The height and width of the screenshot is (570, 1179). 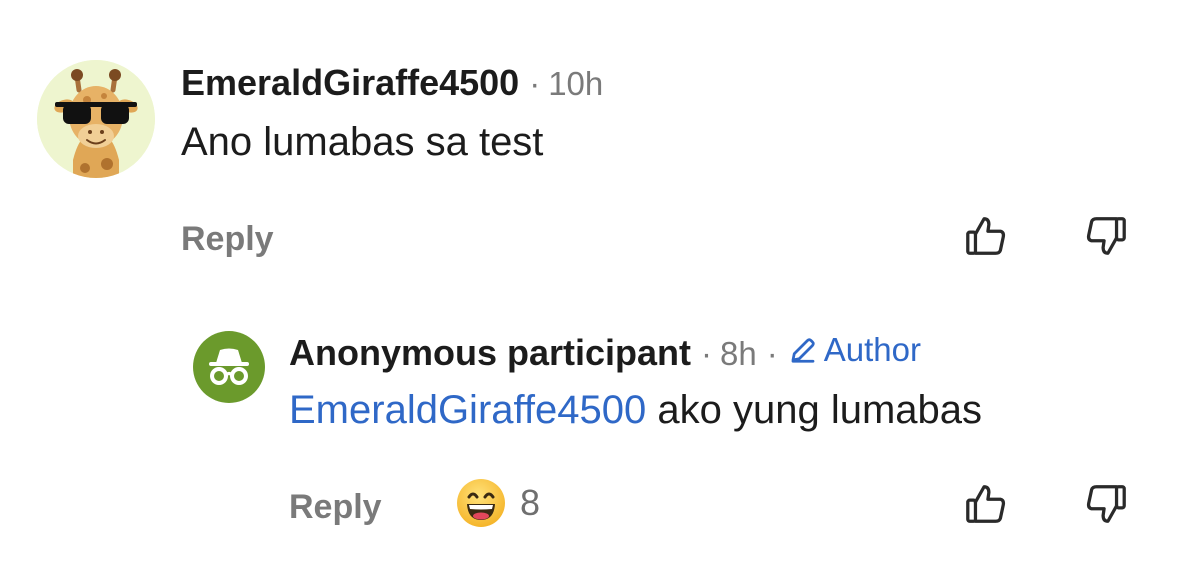 I want to click on user-mention-link: EmeraldGiraffe4500, so click(x=467, y=410).